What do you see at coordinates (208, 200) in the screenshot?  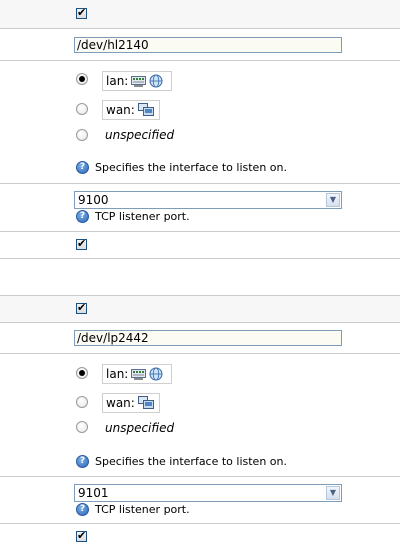 I see `port-select-1: 9100 ▼` at bounding box center [208, 200].